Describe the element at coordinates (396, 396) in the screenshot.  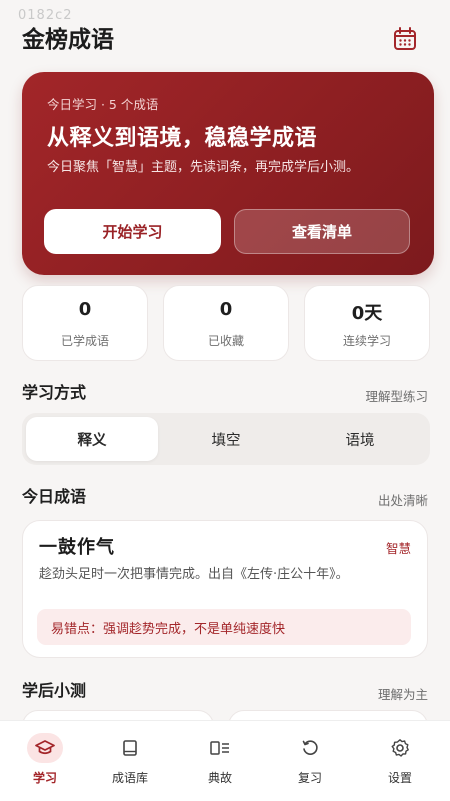
I see `study-mode-note: 理解型练习` at that location.